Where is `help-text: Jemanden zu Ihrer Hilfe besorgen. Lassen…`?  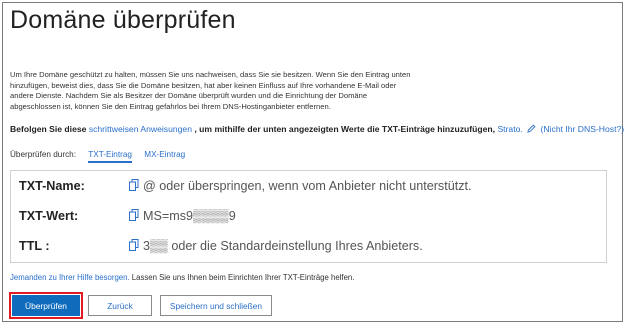 help-text: Jemanden zu Ihrer Hilfe besorgen. Lassen… is located at coordinates (182, 277).